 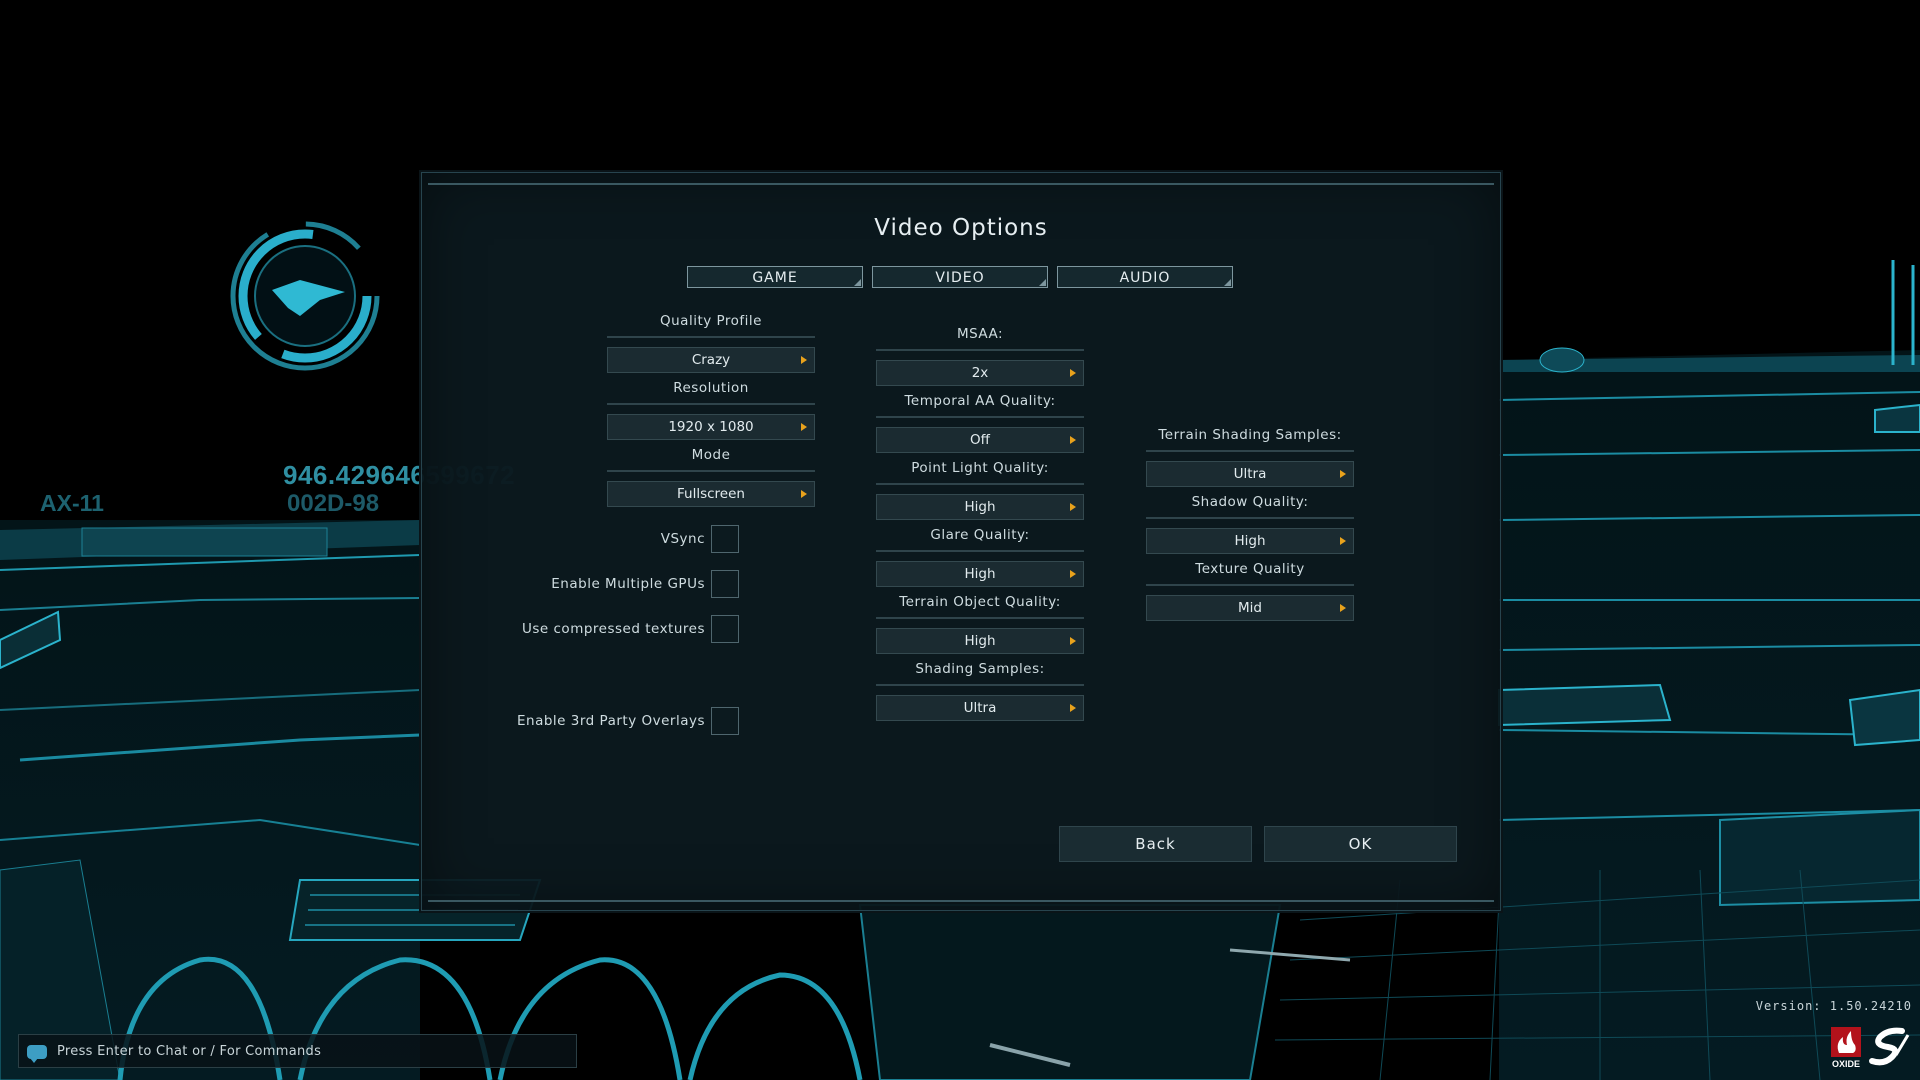 What do you see at coordinates (354, 475) in the screenshot?
I see `hud-number: 946.429646` at bounding box center [354, 475].